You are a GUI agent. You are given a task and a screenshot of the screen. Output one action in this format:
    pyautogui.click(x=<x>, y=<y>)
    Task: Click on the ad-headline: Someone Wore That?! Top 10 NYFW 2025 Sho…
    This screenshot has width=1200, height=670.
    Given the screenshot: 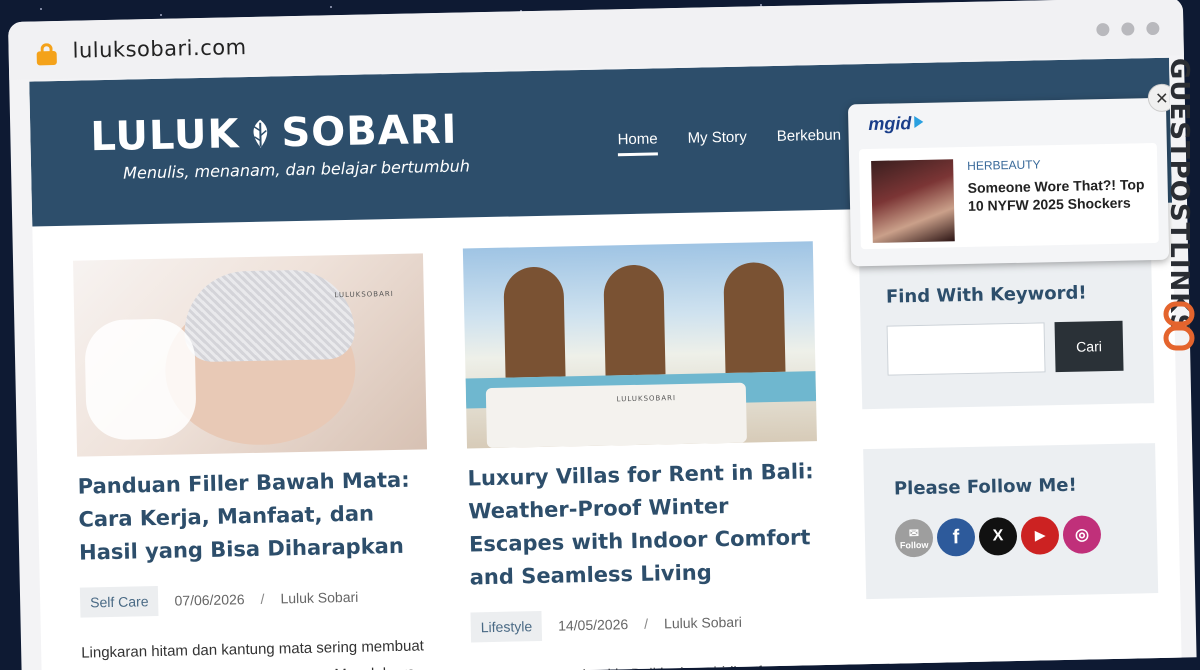 What is the action you would take?
    pyautogui.click(x=1057, y=195)
    